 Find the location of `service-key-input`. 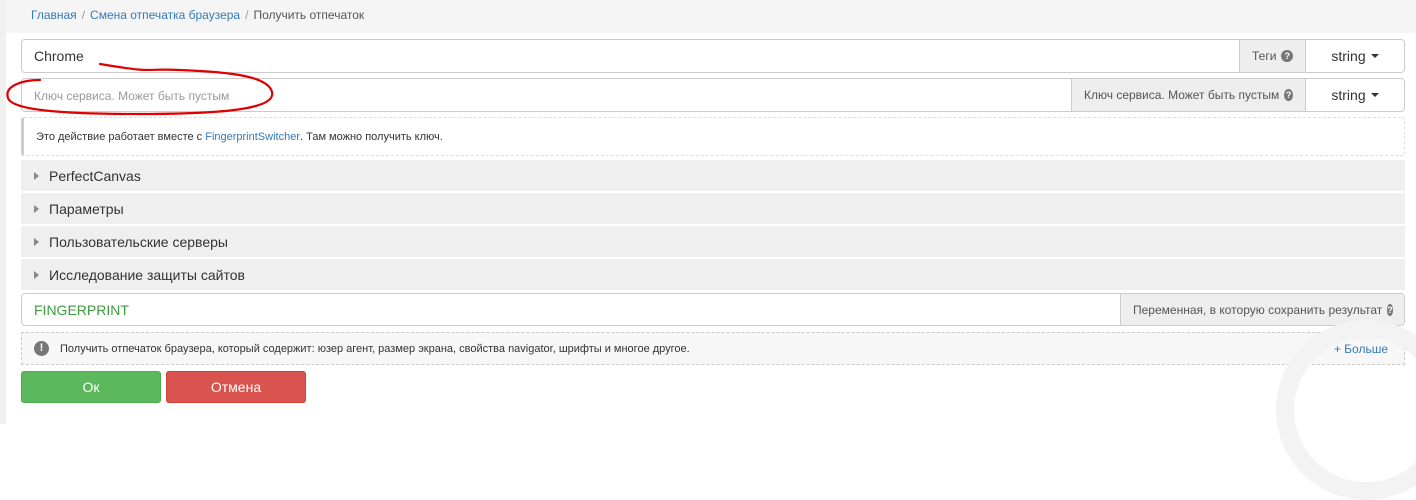

service-key-input is located at coordinates (546, 95).